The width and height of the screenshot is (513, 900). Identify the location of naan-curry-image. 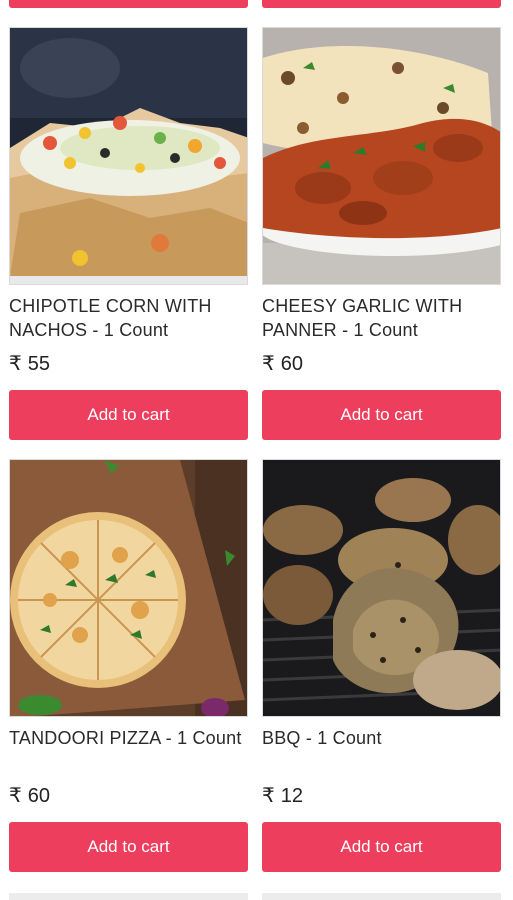
(381, 156).